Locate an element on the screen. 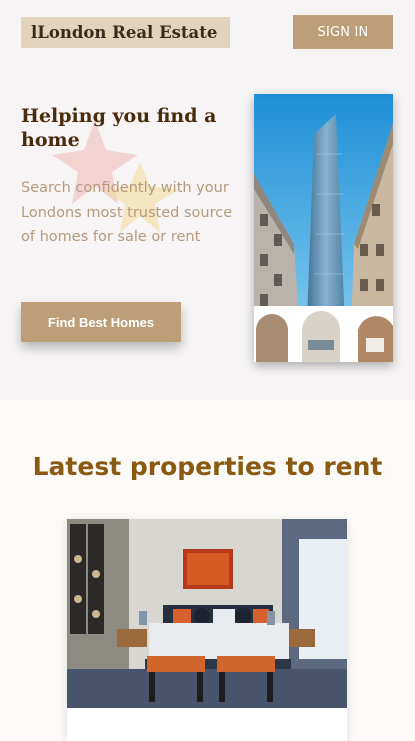 Image resolution: width=415 pixels, height=741 pixels. site-logo: lLondon Real Estate is located at coordinates (125, 32).